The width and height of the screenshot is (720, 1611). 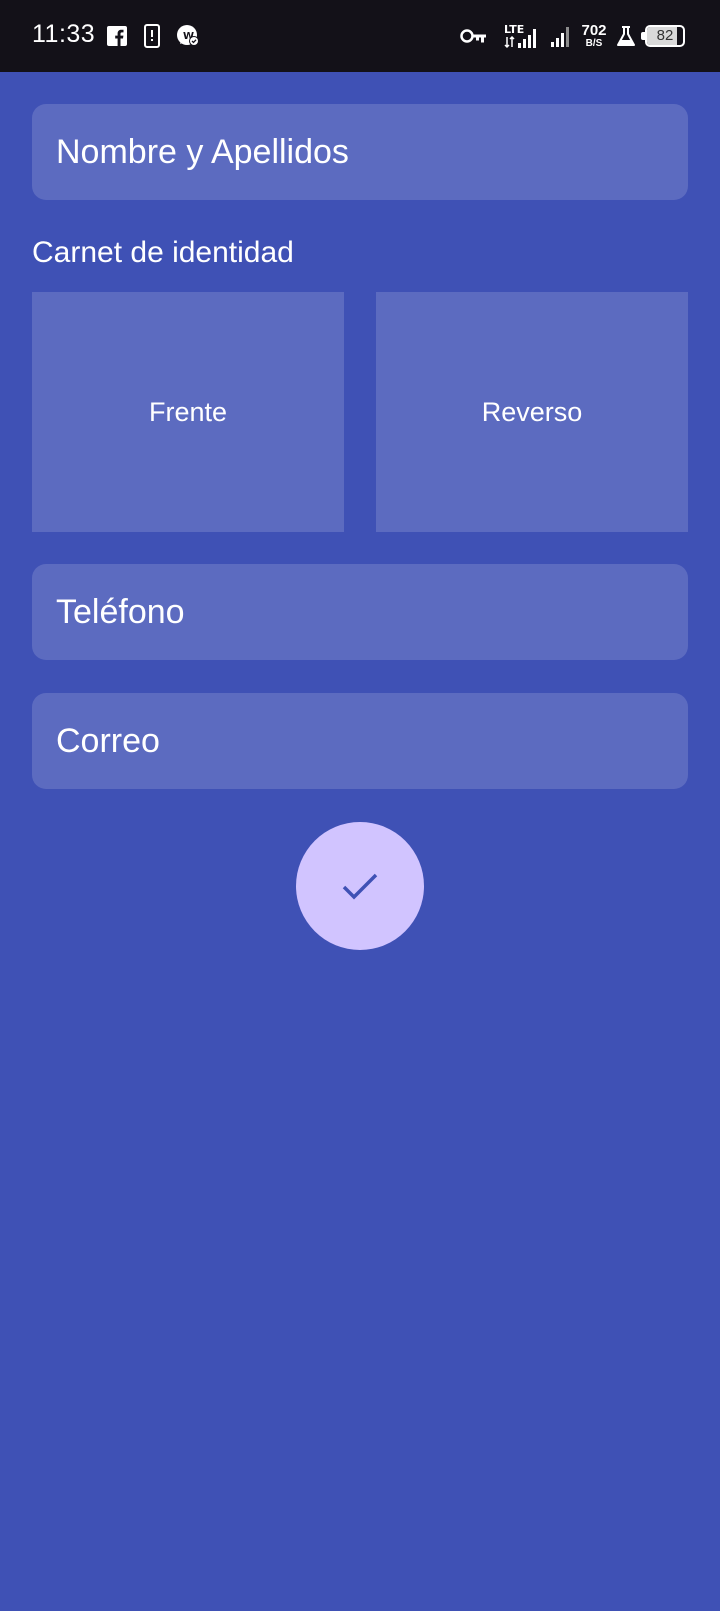 What do you see at coordinates (163, 252) in the screenshot?
I see `id-section-label: Carnet de identidad` at bounding box center [163, 252].